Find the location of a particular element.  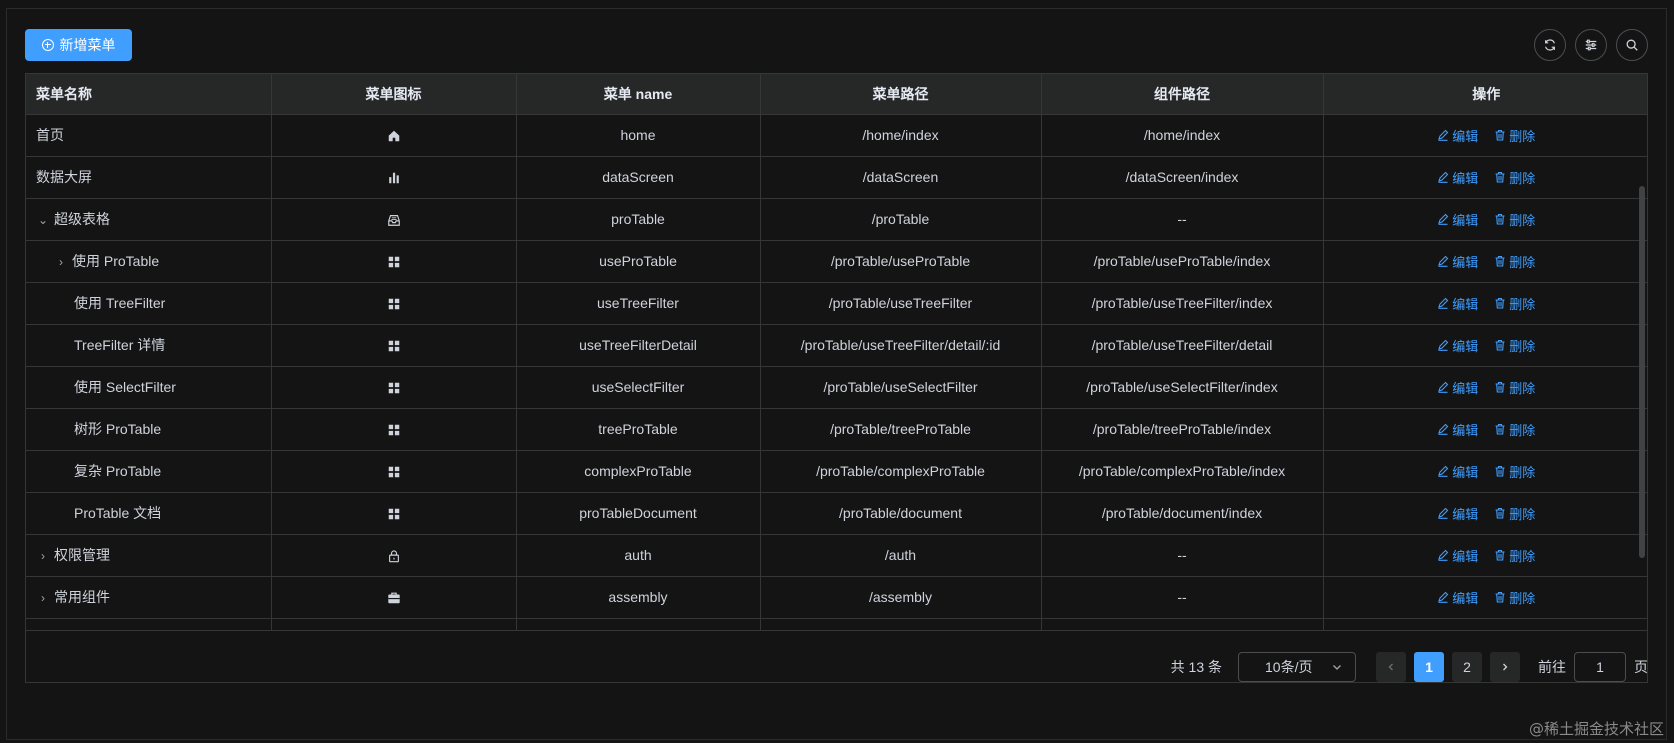

next-page-button is located at coordinates (1505, 667).